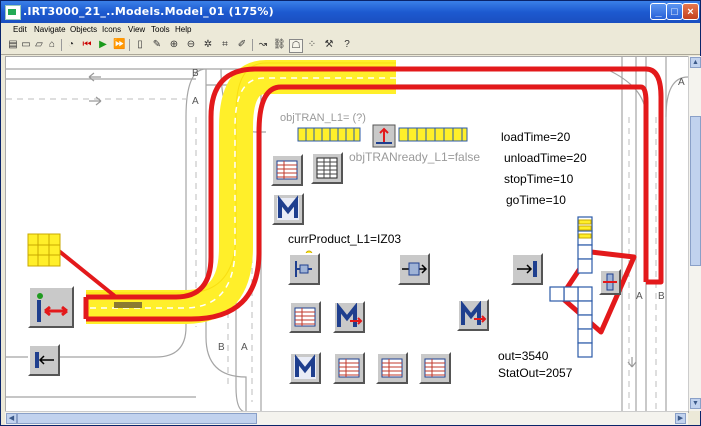 This screenshot has width=701, height=426. What do you see at coordinates (50, 29) in the screenshot?
I see `menu-navigate: Navigate` at bounding box center [50, 29].